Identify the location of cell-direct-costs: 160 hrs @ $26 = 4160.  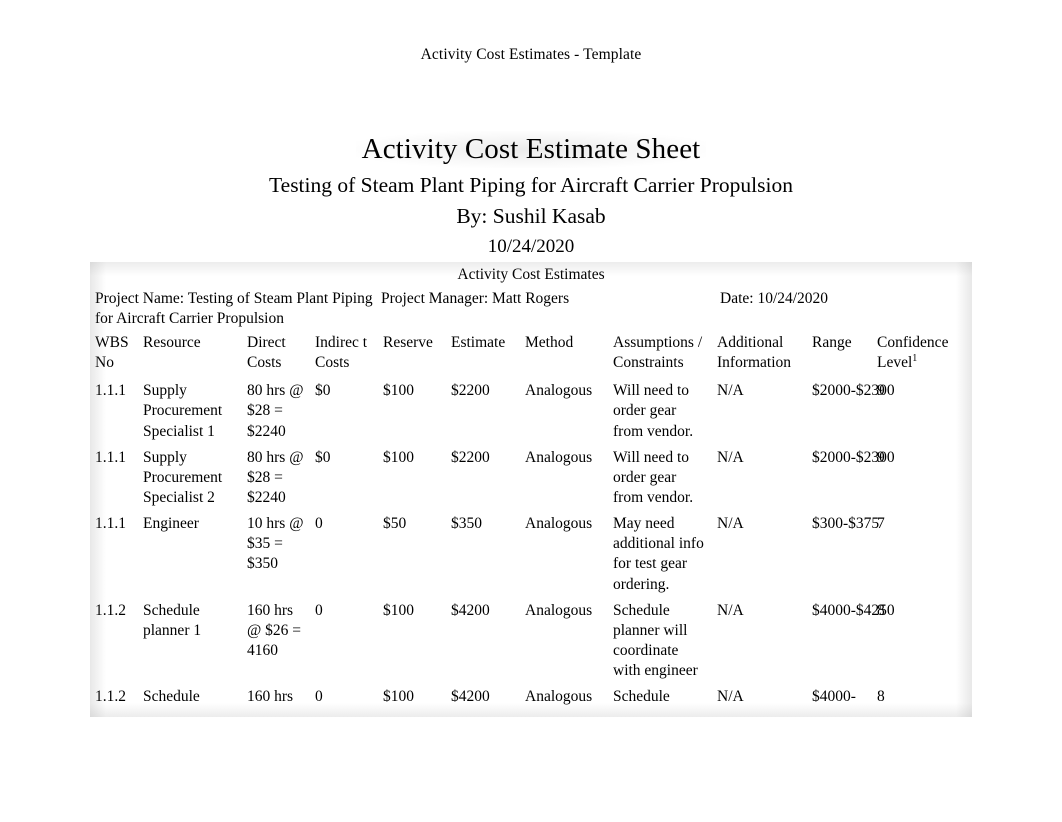
(274, 630).